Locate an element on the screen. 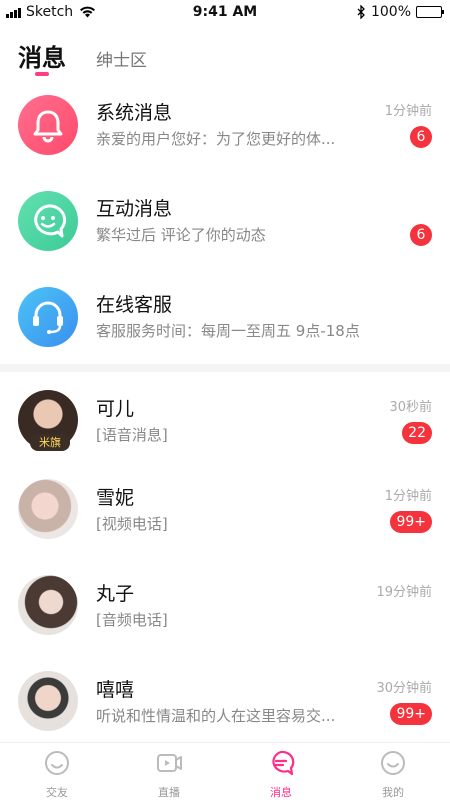 The height and width of the screenshot is (800, 450). chat-name: 可儿 is located at coordinates (115, 409).